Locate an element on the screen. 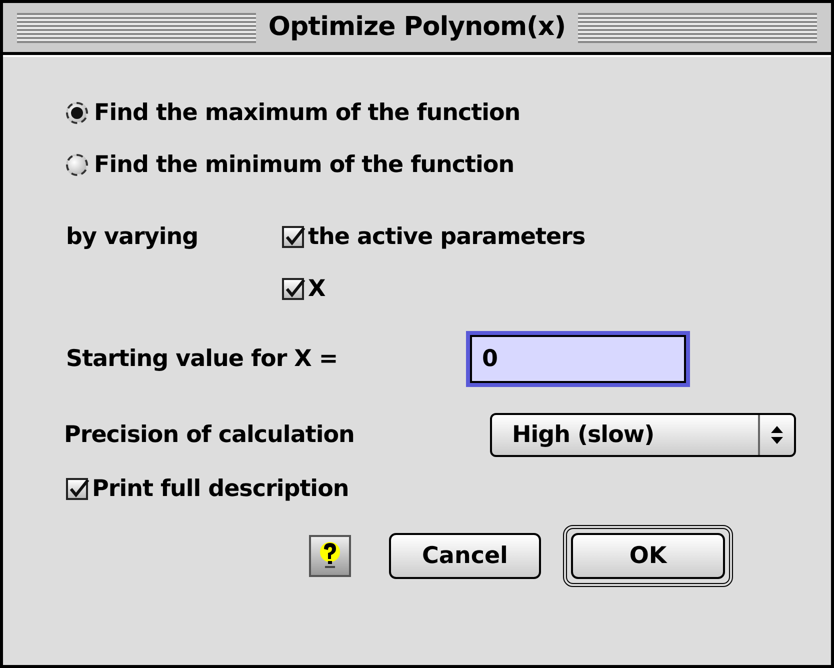  window-title: Optimize Polynom(x) is located at coordinates (417, 27).